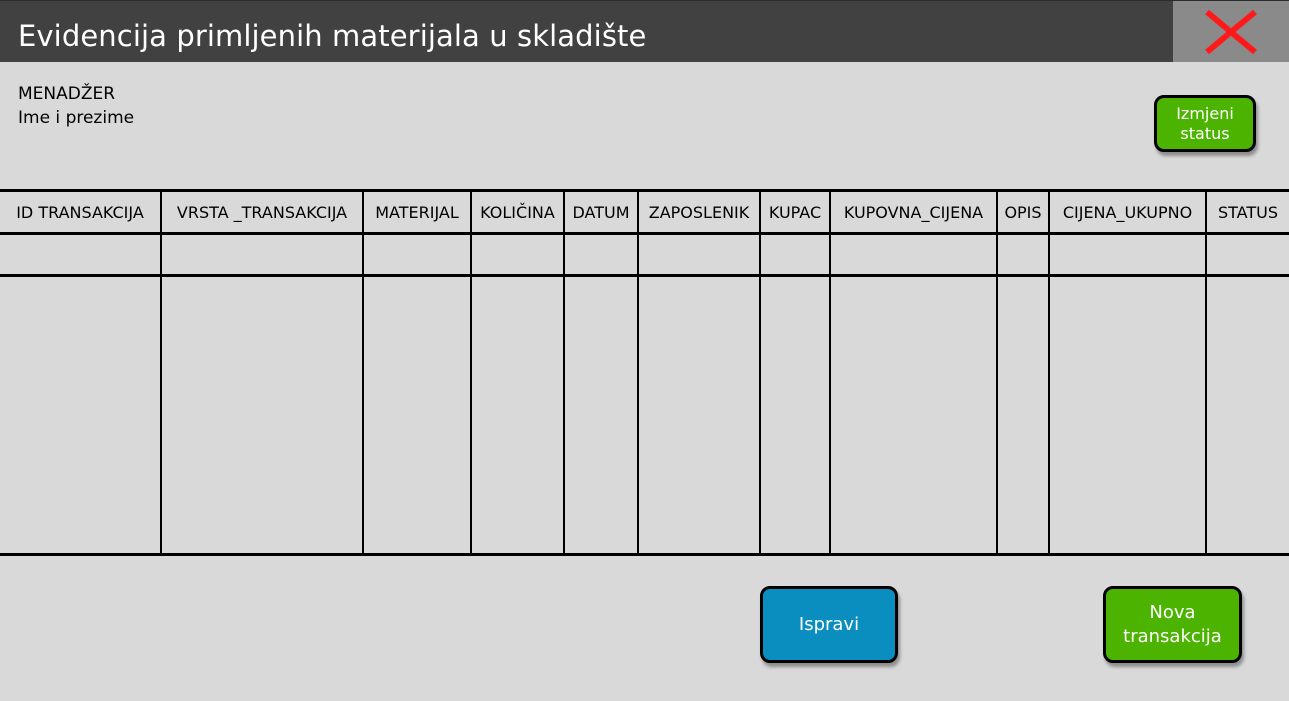  I want to click on column-header-id-transakcija: ID TRANSAKCIJA, so click(80, 212).